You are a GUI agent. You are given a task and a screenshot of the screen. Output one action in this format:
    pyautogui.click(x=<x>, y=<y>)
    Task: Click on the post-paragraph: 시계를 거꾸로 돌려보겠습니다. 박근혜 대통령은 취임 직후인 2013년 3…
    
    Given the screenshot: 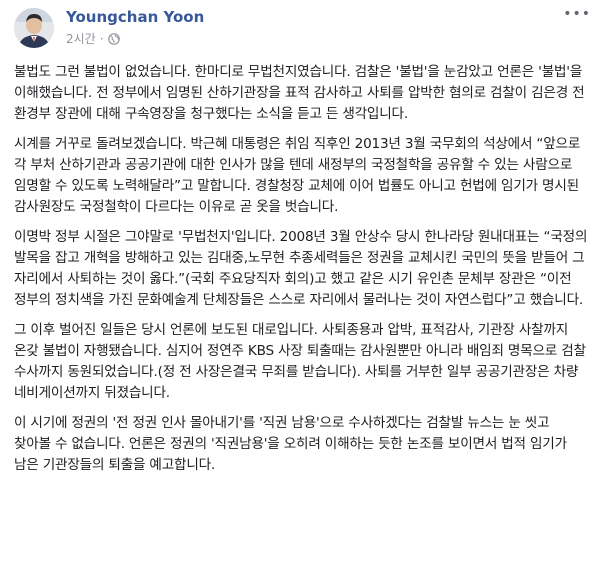 What is the action you would take?
    pyautogui.click(x=297, y=175)
    